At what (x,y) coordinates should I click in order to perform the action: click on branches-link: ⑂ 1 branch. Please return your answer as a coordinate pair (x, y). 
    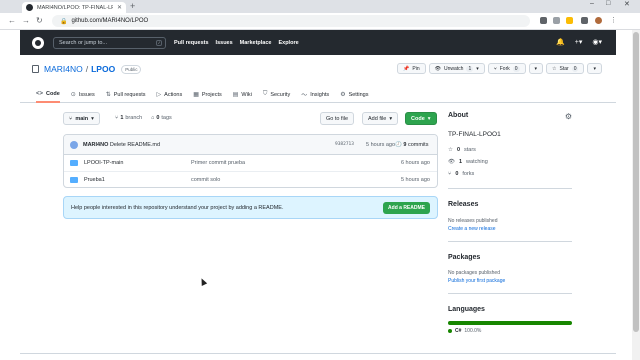
    Looking at the image, I should click on (128, 118).